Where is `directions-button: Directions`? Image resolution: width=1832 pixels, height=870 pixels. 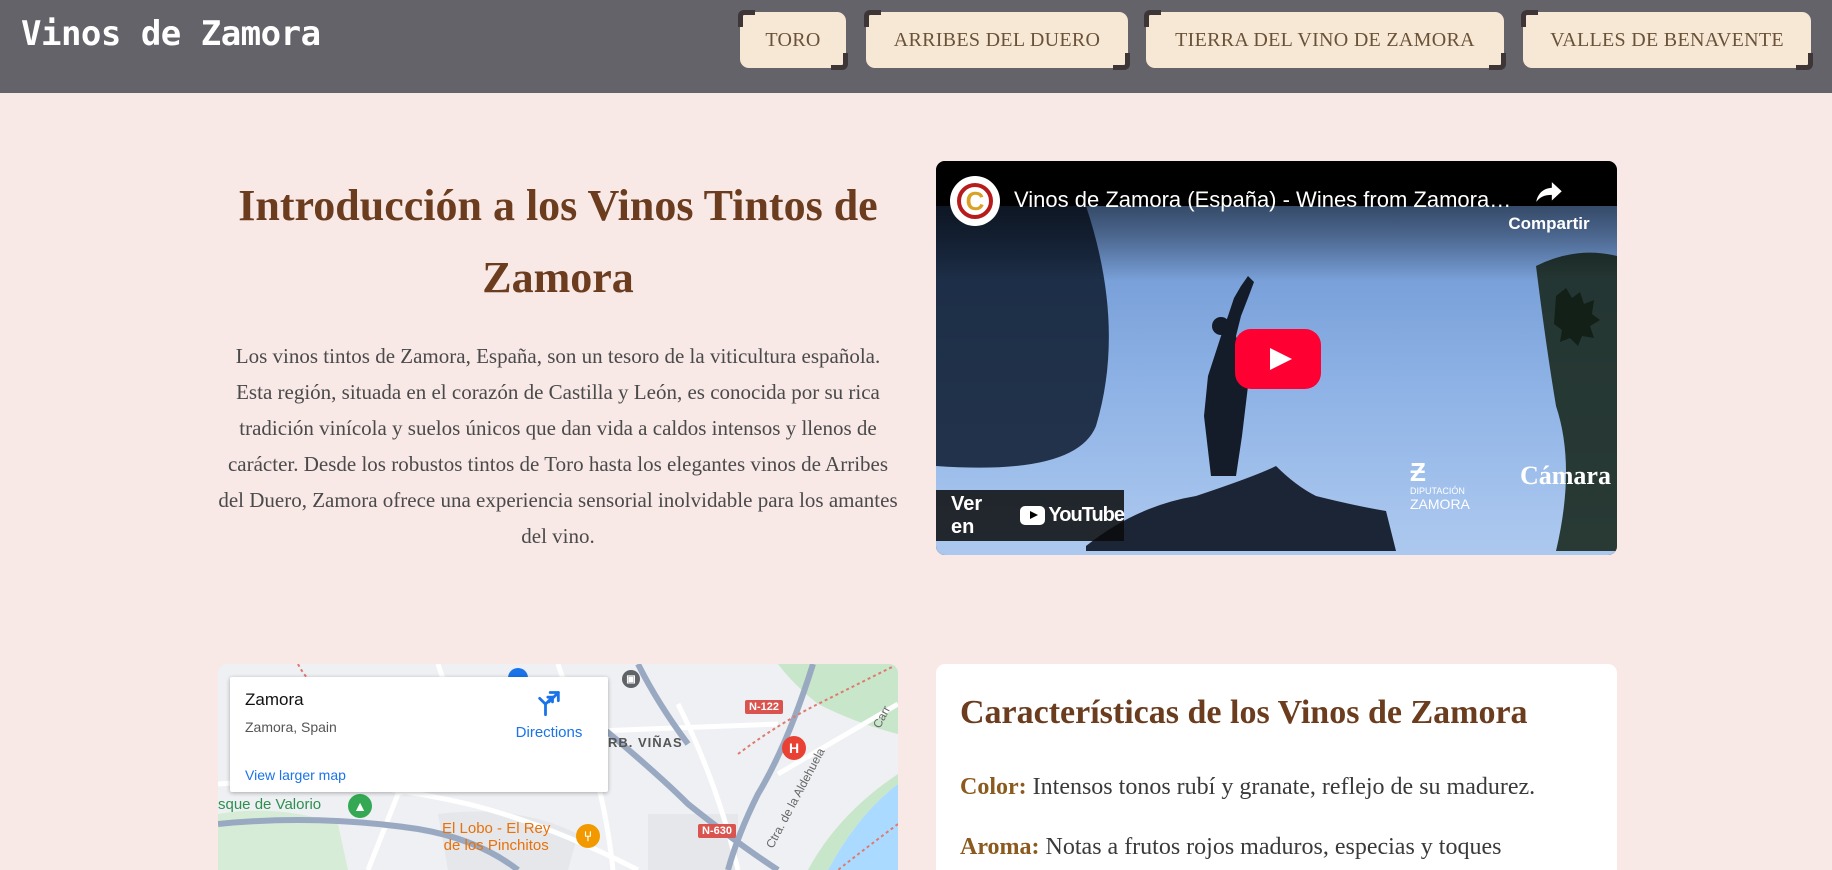
directions-button: Directions is located at coordinates (549, 715).